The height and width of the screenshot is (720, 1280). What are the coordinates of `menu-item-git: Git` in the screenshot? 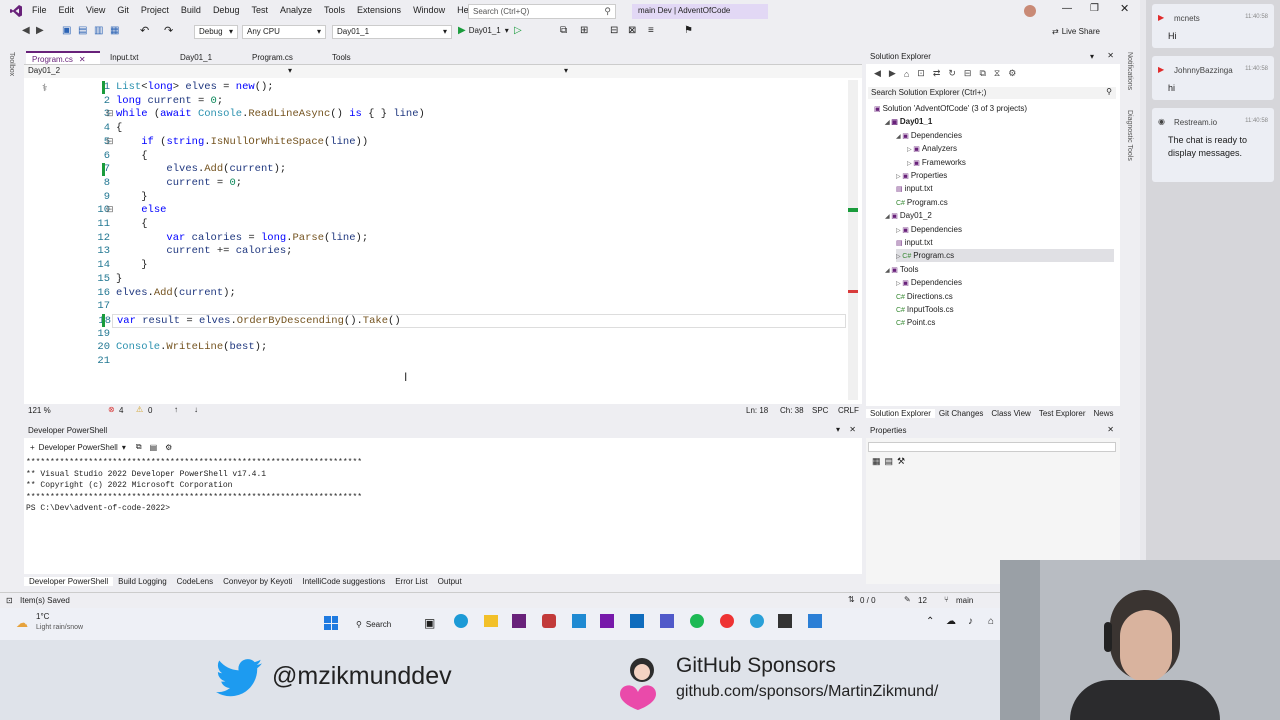 It's located at (123, 10).